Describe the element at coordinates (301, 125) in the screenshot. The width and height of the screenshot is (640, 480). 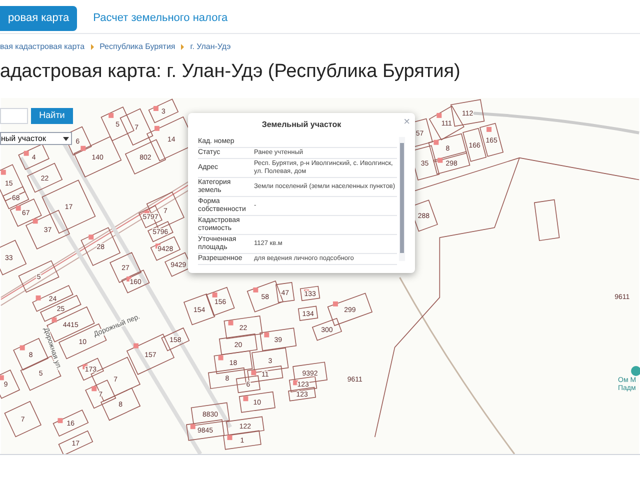
I see `popup-title: Земельный участок` at that location.